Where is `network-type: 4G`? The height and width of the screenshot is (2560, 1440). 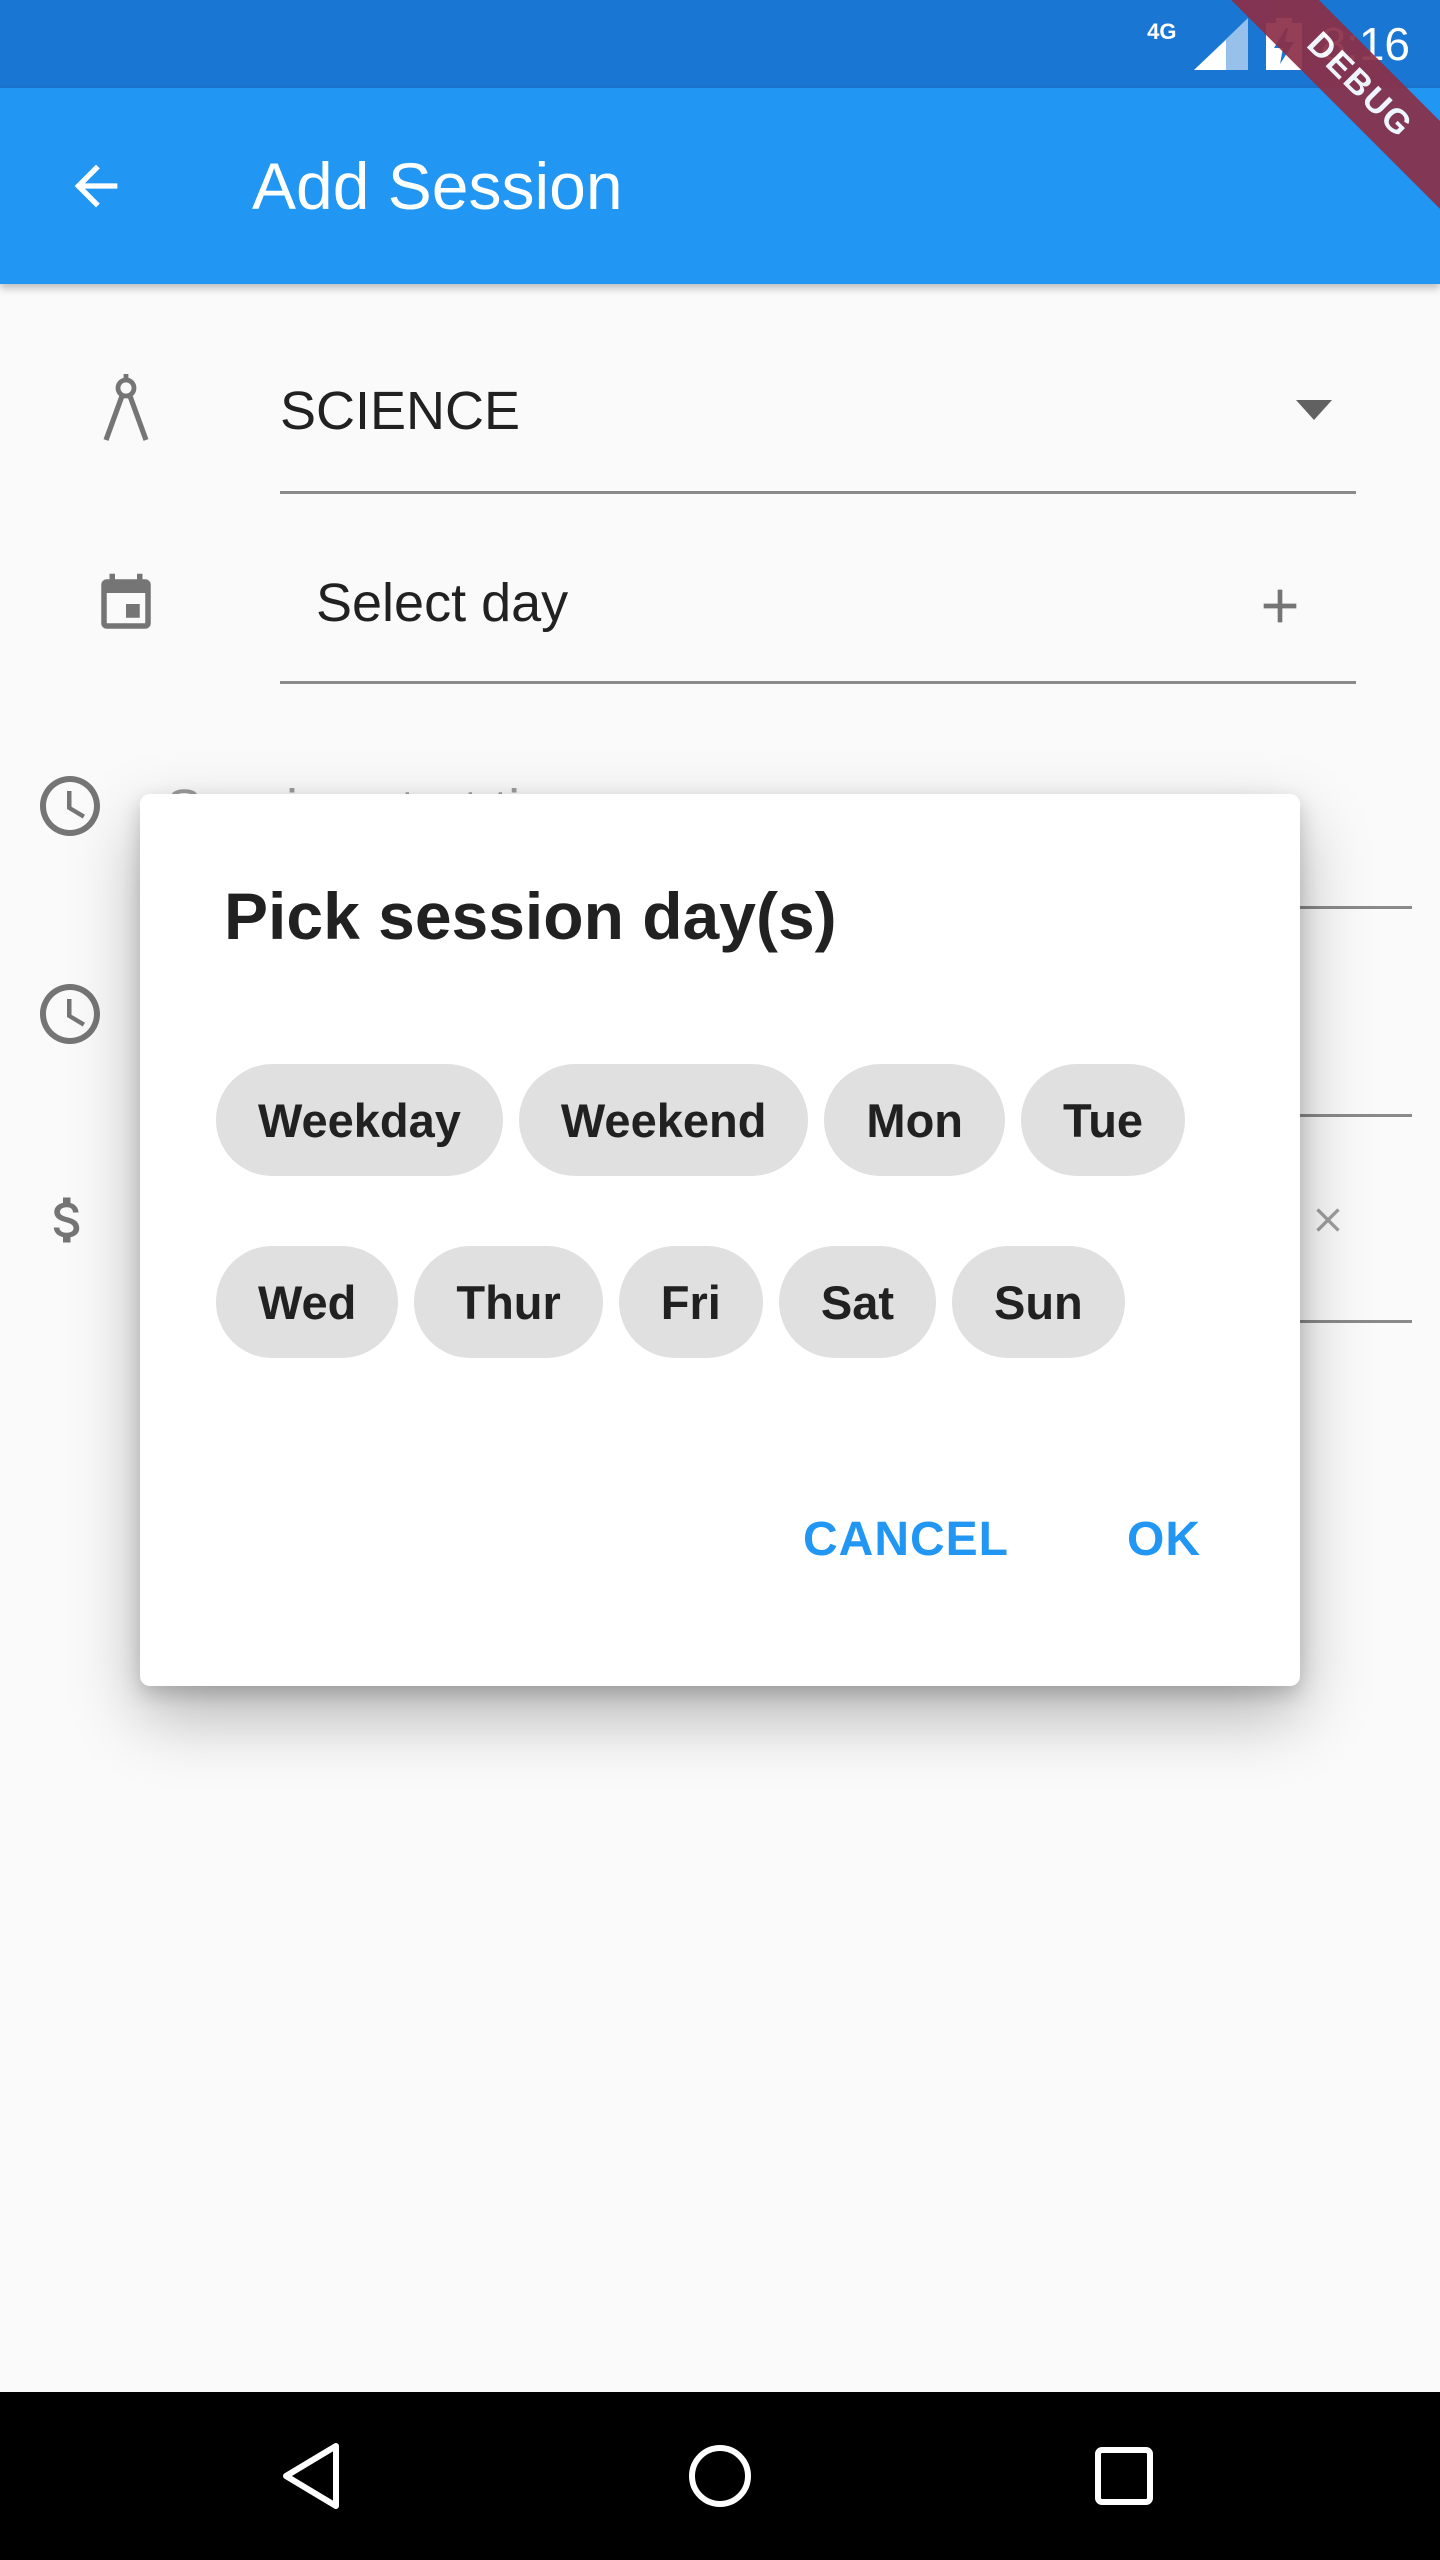 network-type: 4G is located at coordinates (1162, 31).